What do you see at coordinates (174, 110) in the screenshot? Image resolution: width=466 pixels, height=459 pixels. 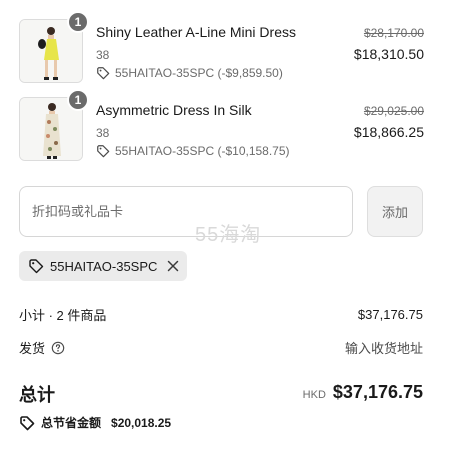 I see `product-name: Asymmetric Dress In Silk` at bounding box center [174, 110].